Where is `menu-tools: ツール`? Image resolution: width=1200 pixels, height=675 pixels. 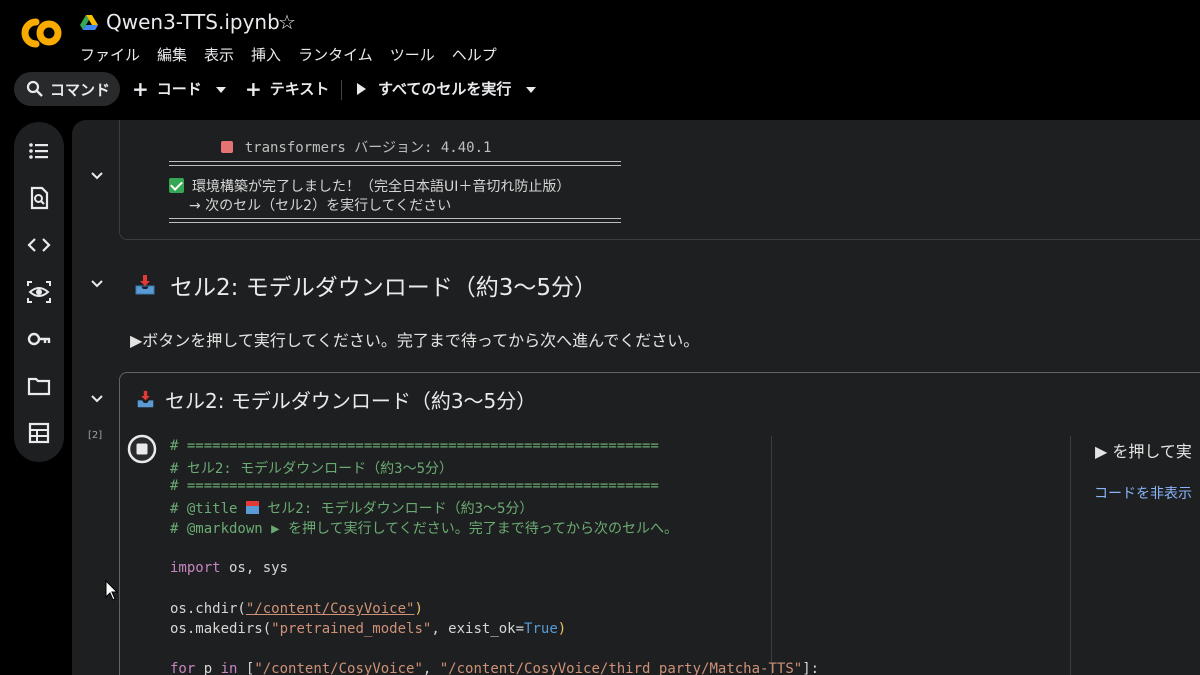
menu-tools: ツール is located at coordinates (412, 54).